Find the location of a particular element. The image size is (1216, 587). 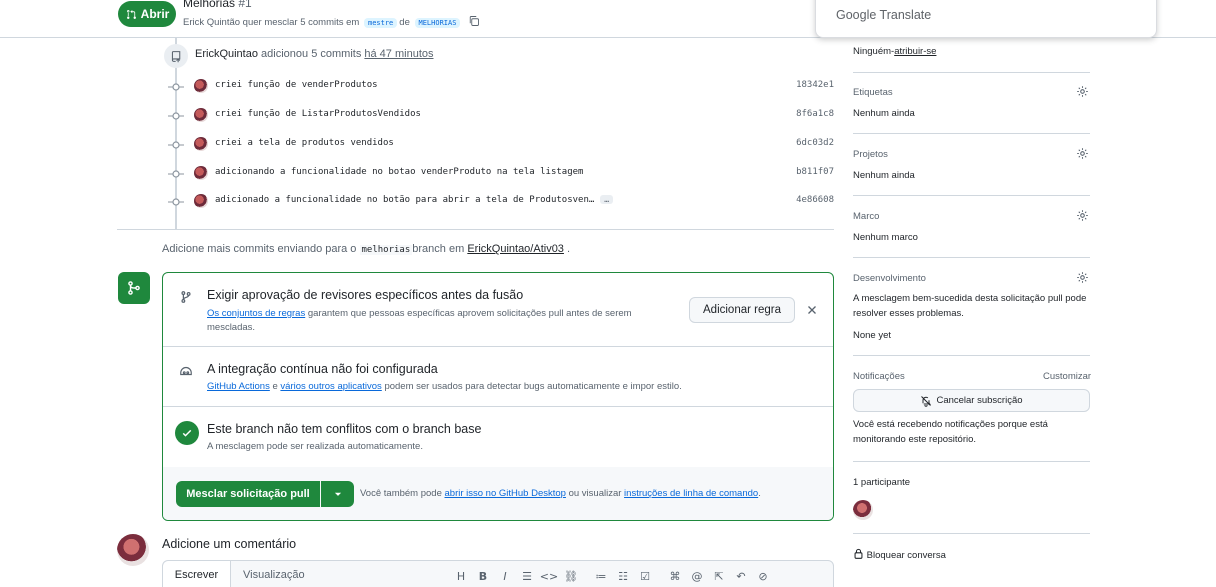

status-badge-open: Abrir is located at coordinates (147, 14).